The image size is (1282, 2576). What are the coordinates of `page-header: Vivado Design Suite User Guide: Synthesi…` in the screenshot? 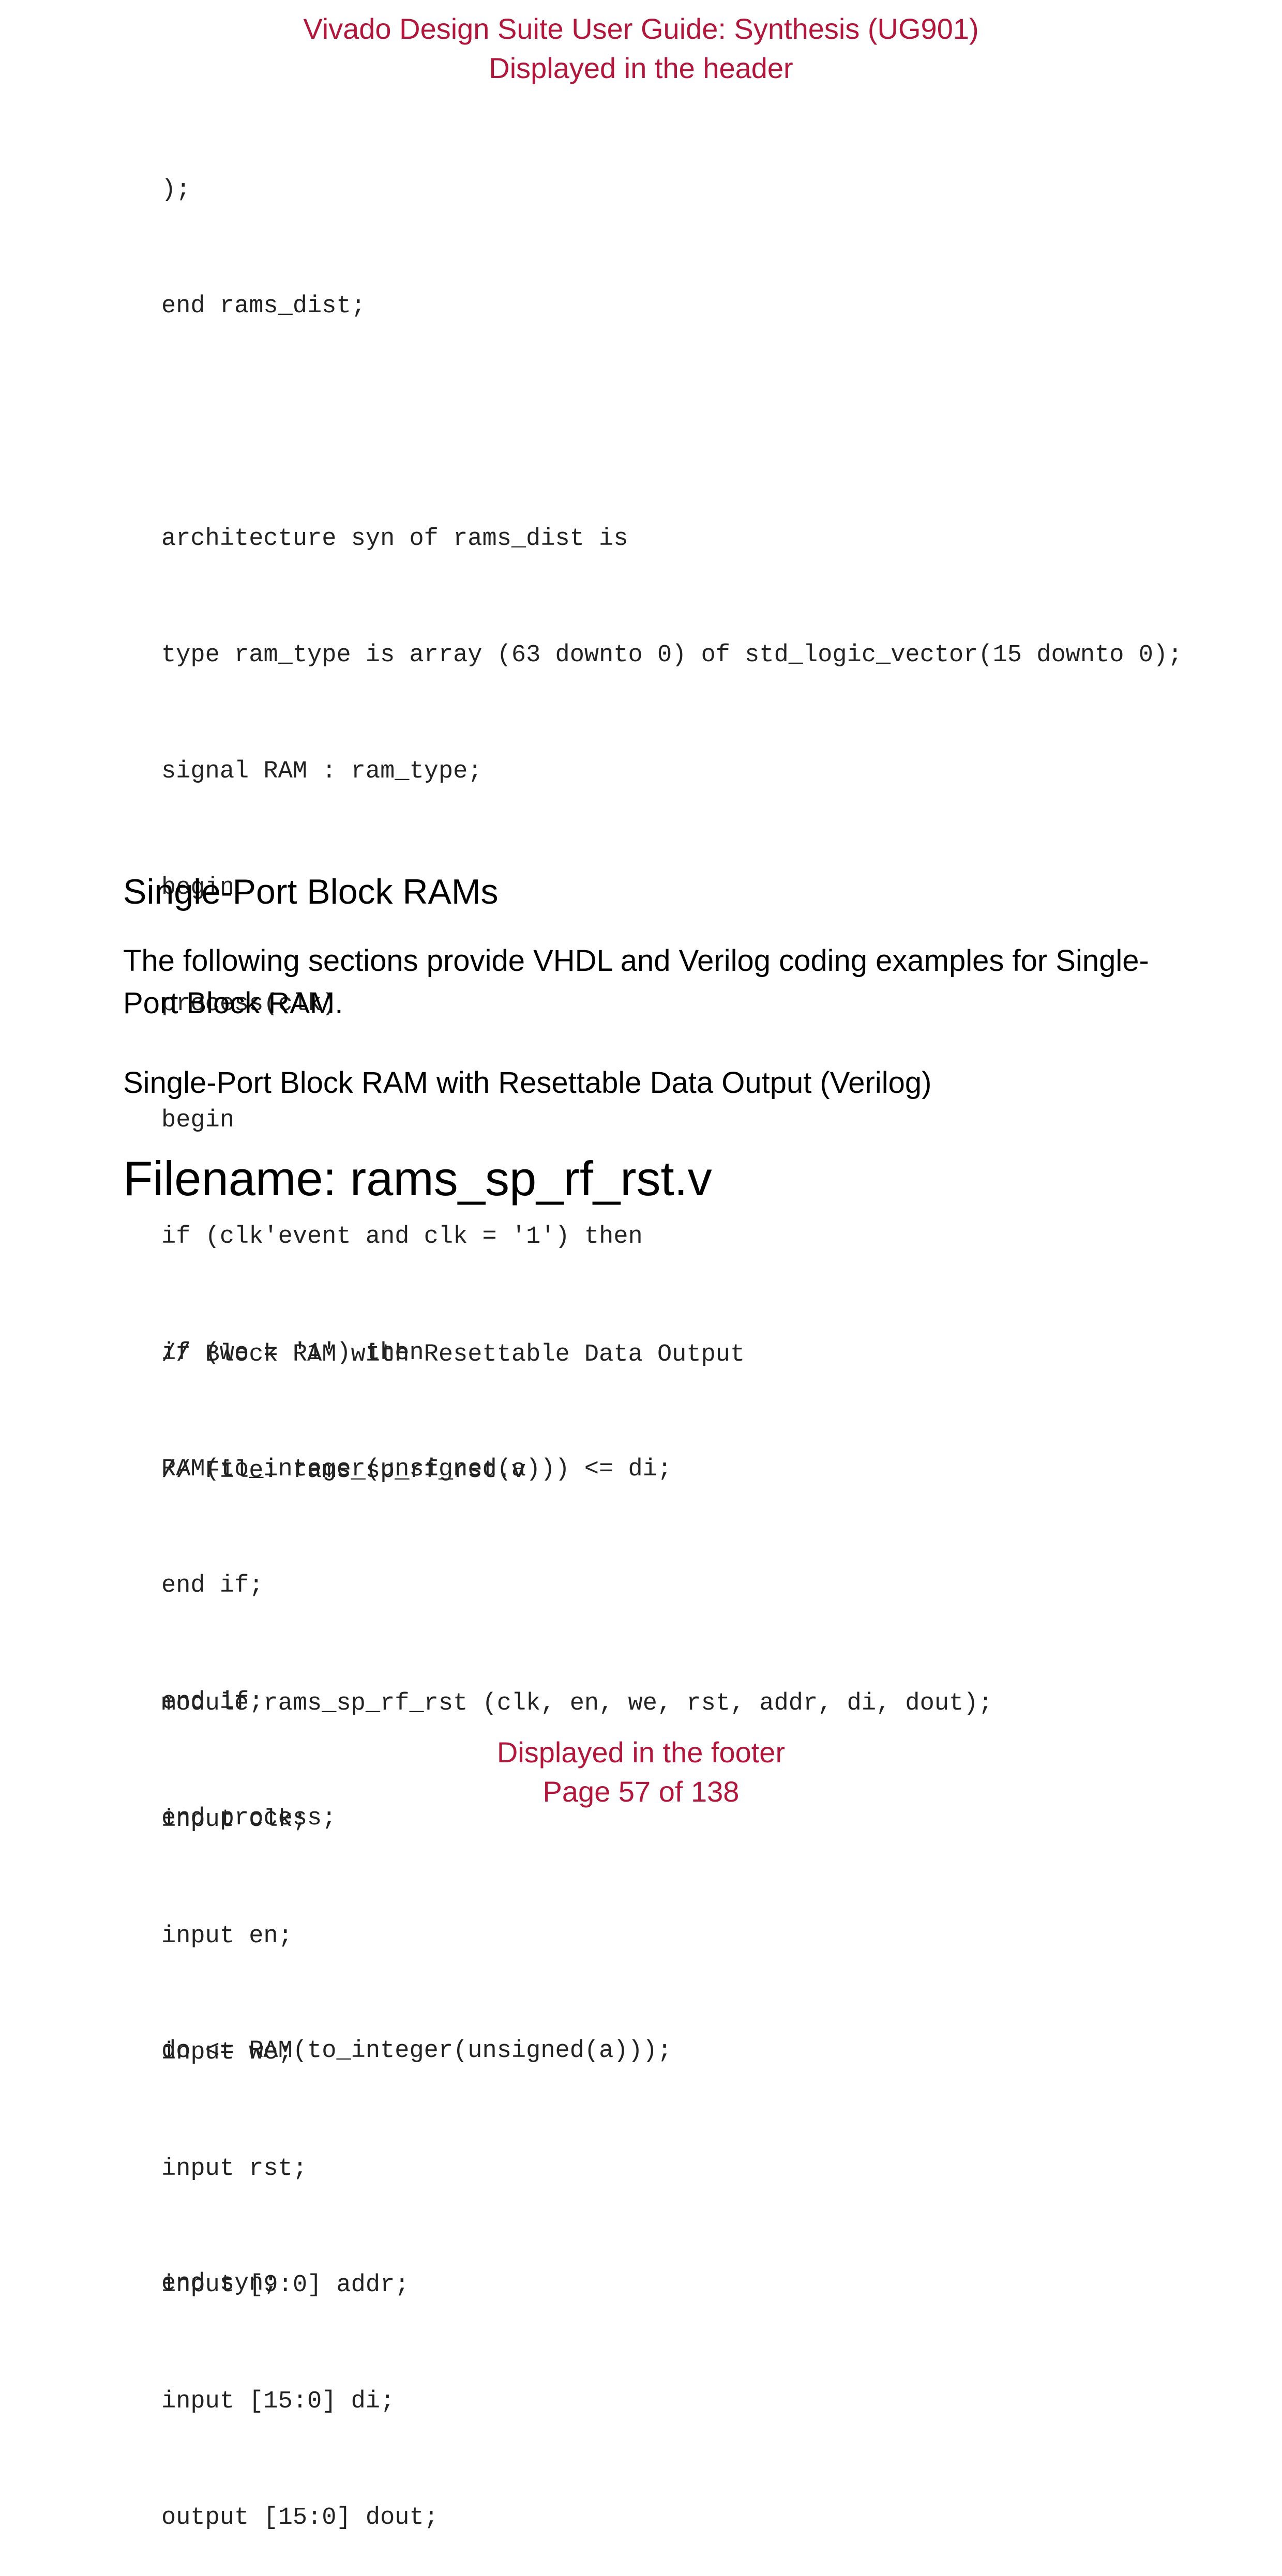 It's located at (641, 48).